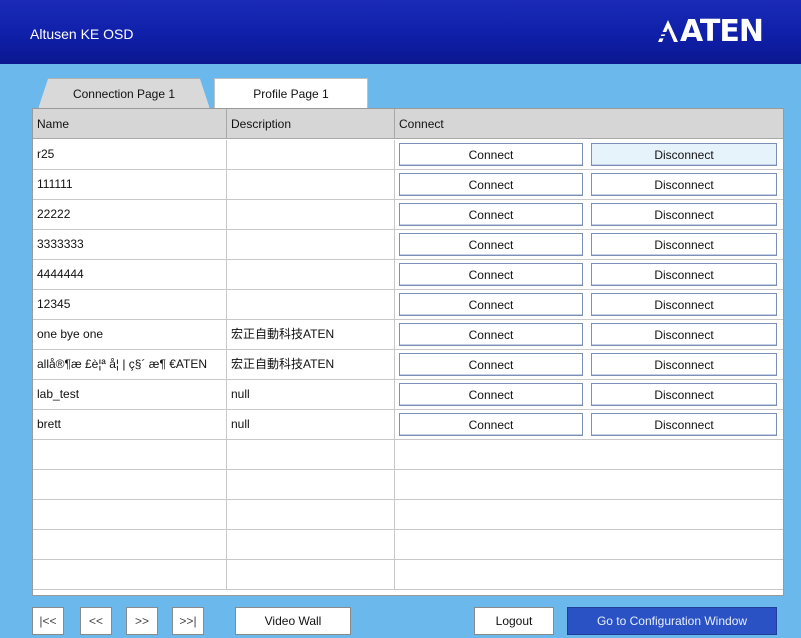 This screenshot has height=638, width=801. Describe the element at coordinates (130, 364) in the screenshot. I see `profile-name-cell: allå®¶æ £è¦ª å¦ | ç§´ æ¶ €ATEN` at that location.